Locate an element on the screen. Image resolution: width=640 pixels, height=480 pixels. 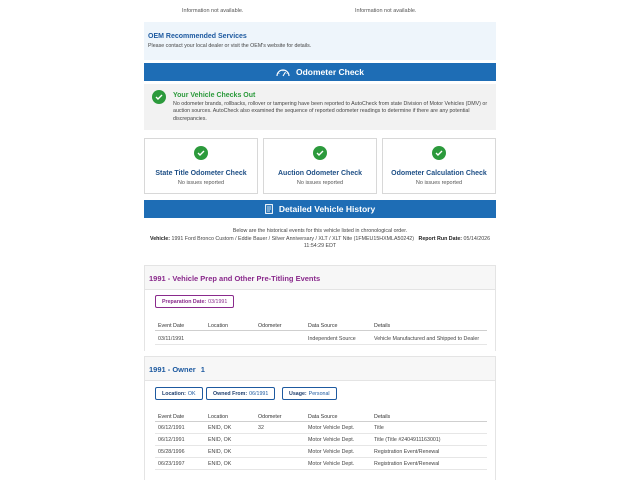
card-title: Auction Odometer Check is located at coordinates (319, 173).